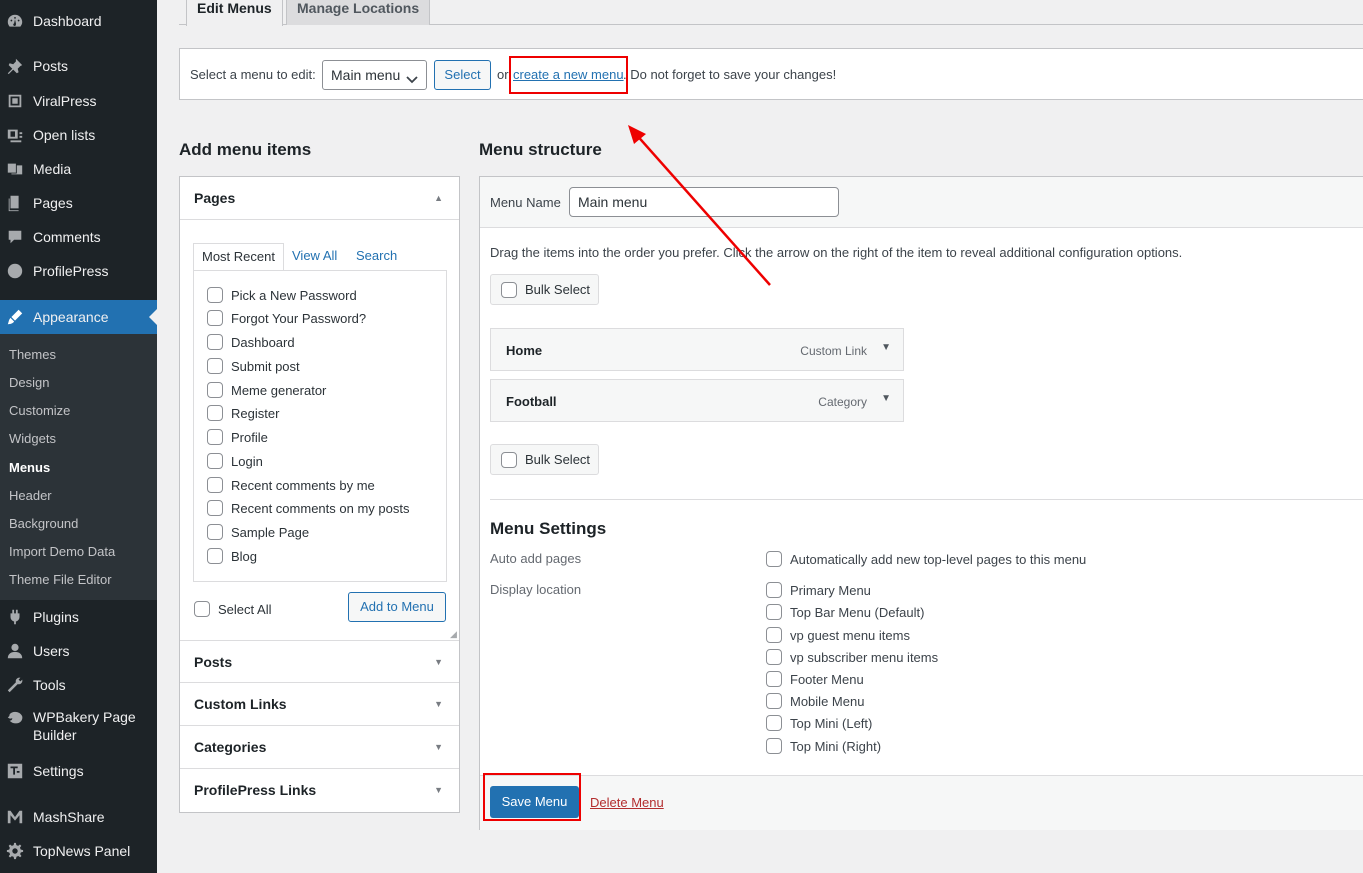 This screenshot has height=873, width=1363. What do you see at coordinates (78, 169) in the screenshot?
I see `sidebar-item-media: Media` at bounding box center [78, 169].